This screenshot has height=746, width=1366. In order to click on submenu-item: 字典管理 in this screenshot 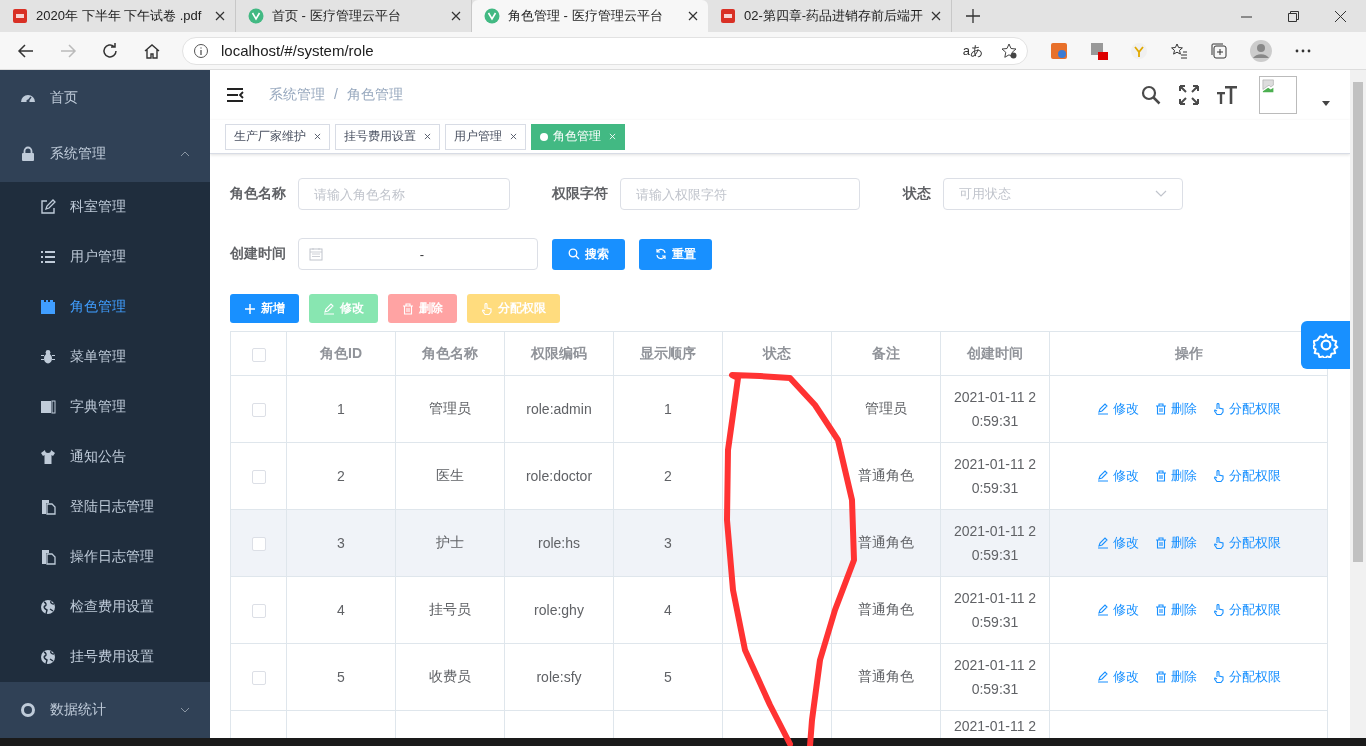, I will do `click(105, 407)`.